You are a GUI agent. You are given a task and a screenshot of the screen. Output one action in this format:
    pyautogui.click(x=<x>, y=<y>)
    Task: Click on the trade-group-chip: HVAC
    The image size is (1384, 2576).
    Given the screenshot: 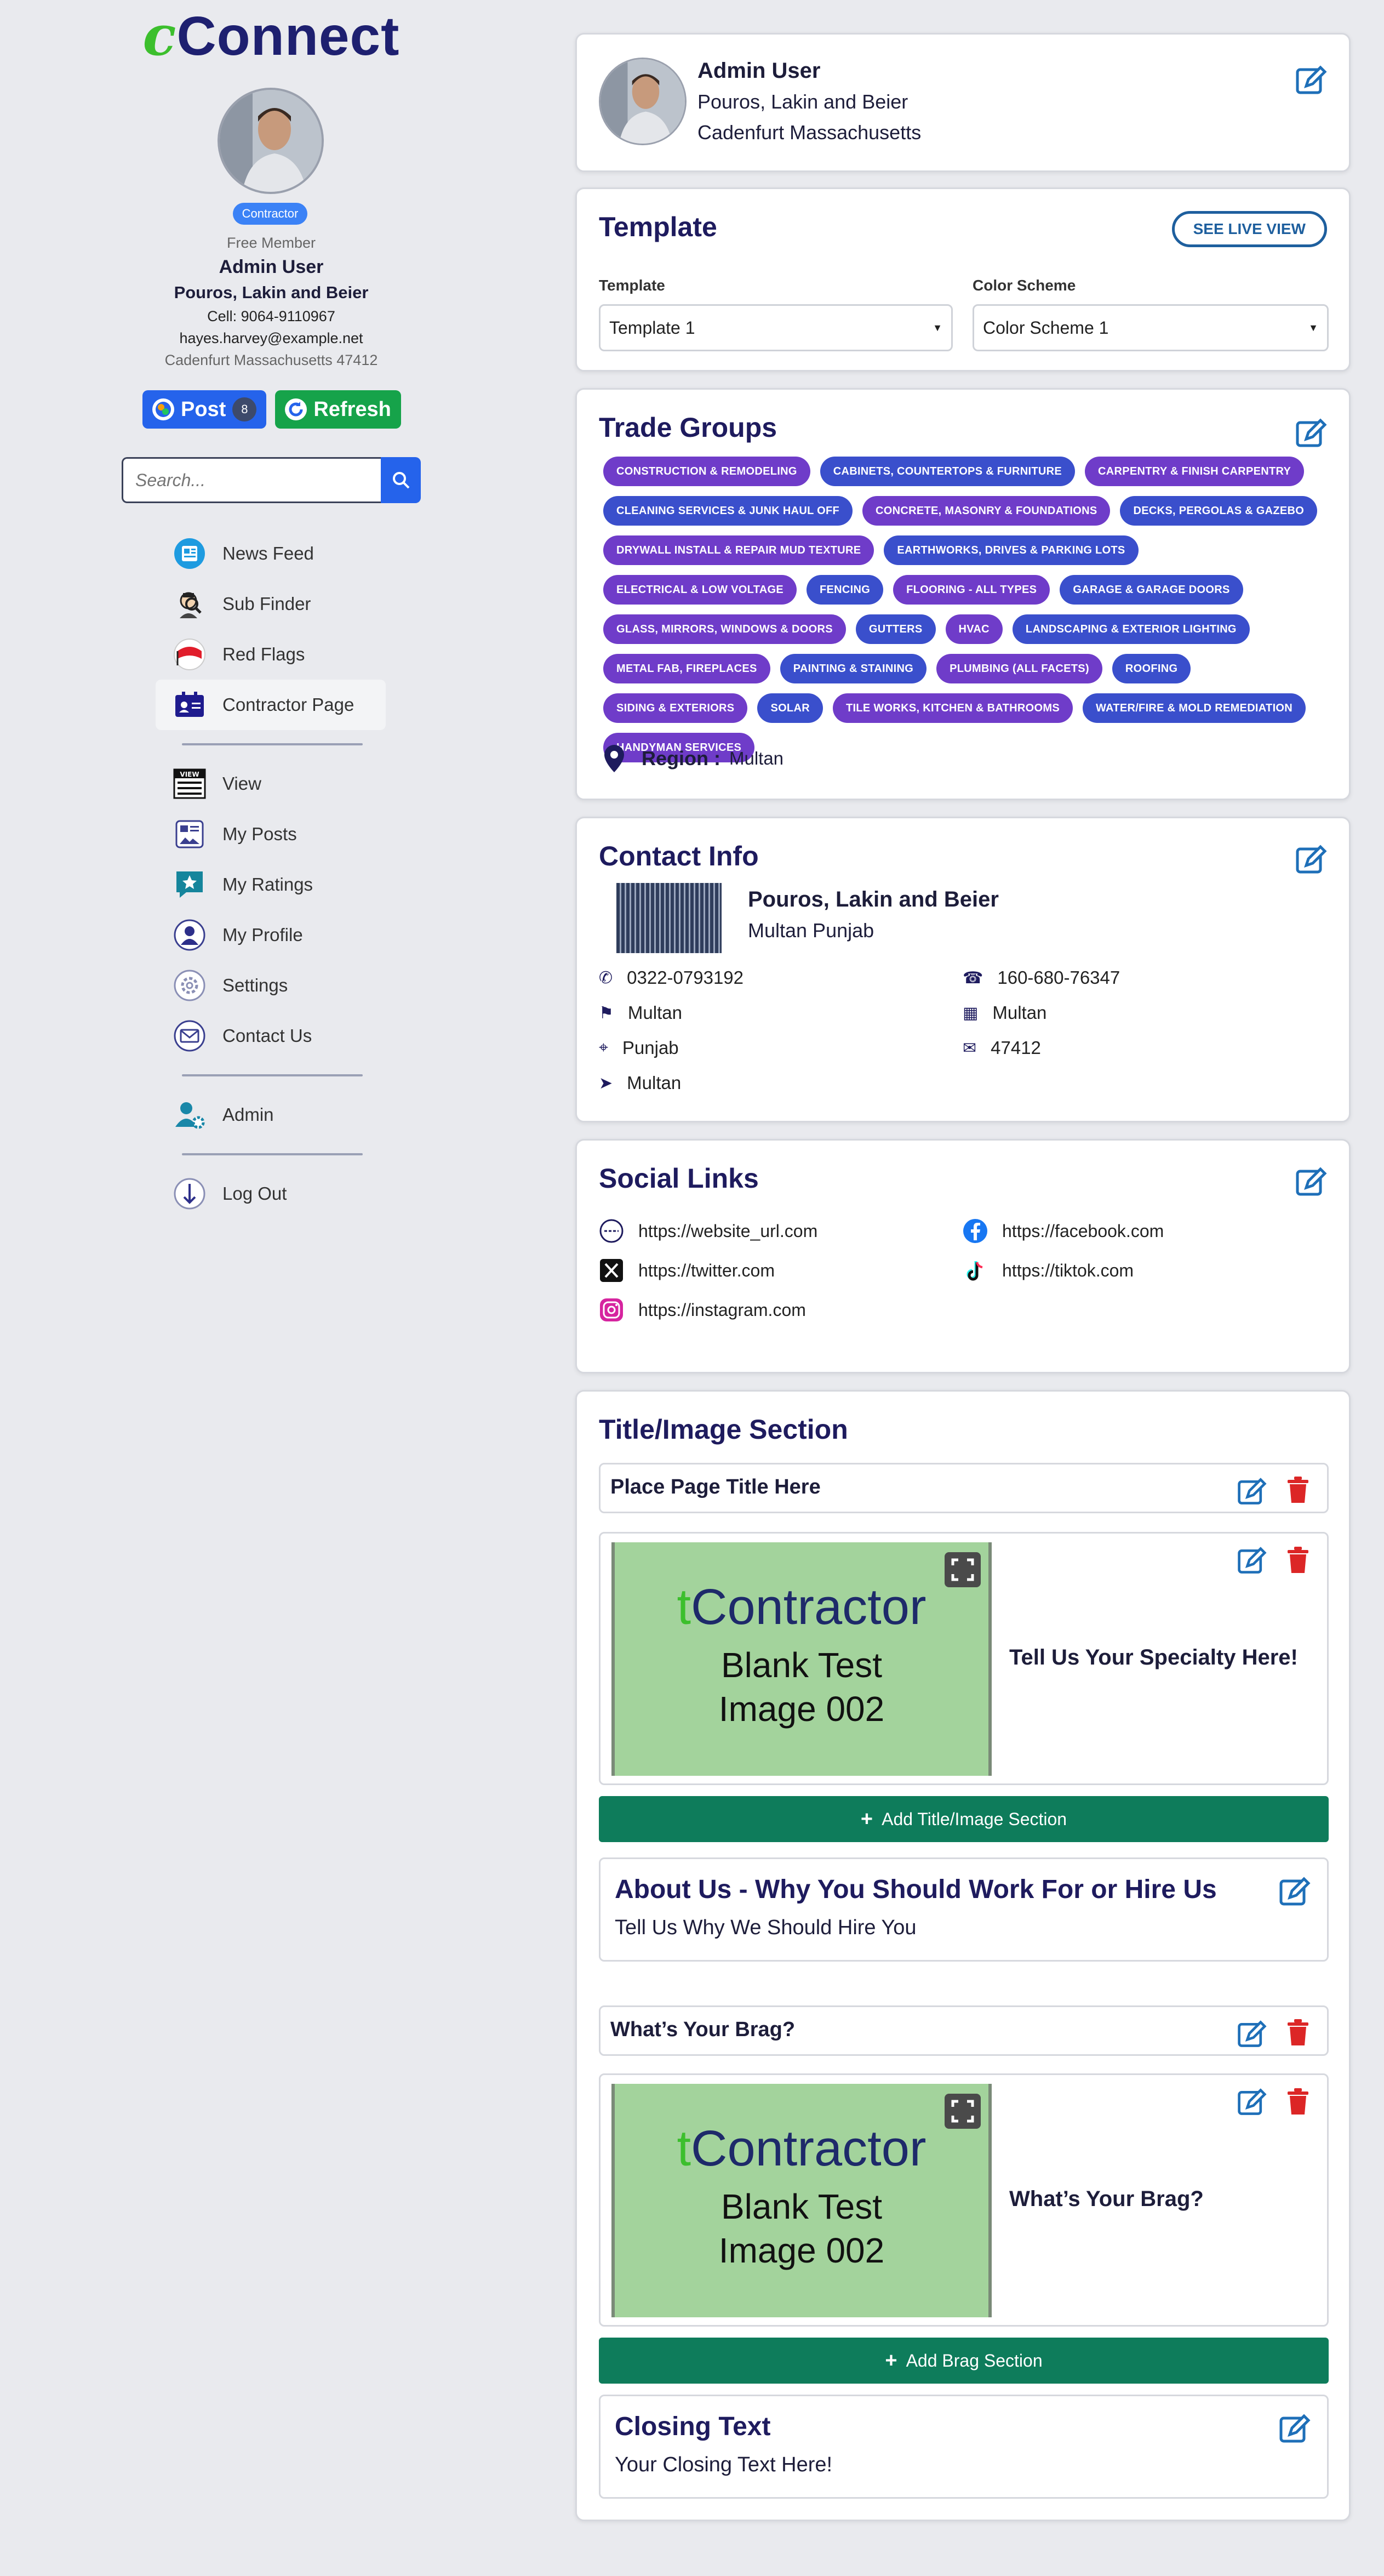 What is the action you would take?
    pyautogui.click(x=974, y=629)
    